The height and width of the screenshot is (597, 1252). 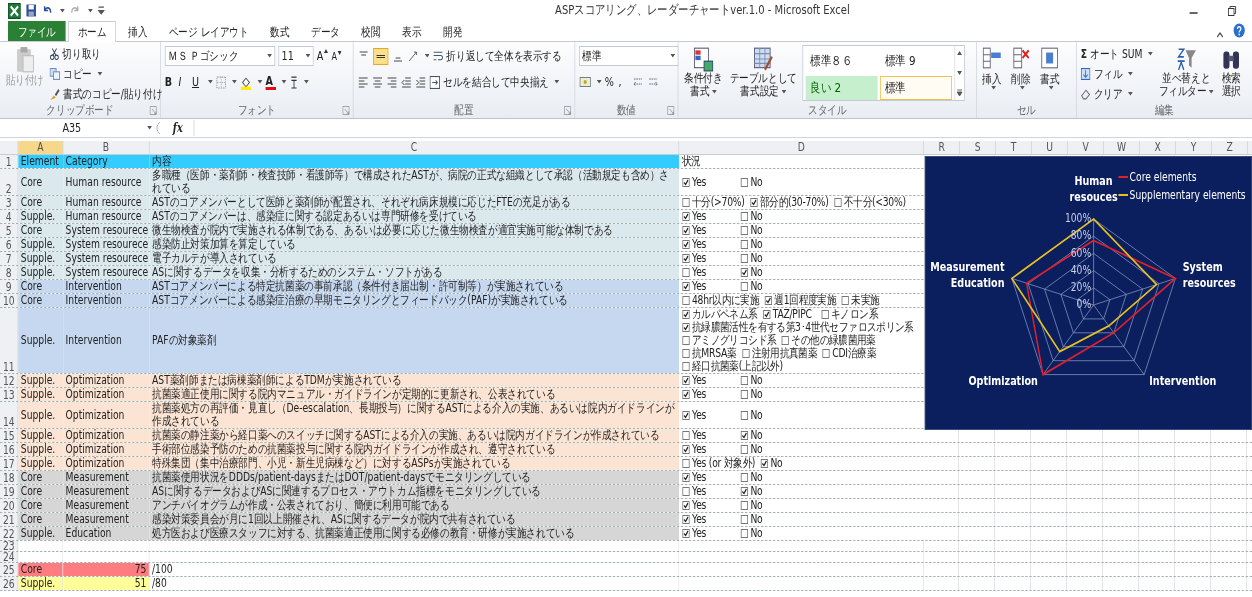 I want to click on increase-indent-icon, so click(x=421, y=82).